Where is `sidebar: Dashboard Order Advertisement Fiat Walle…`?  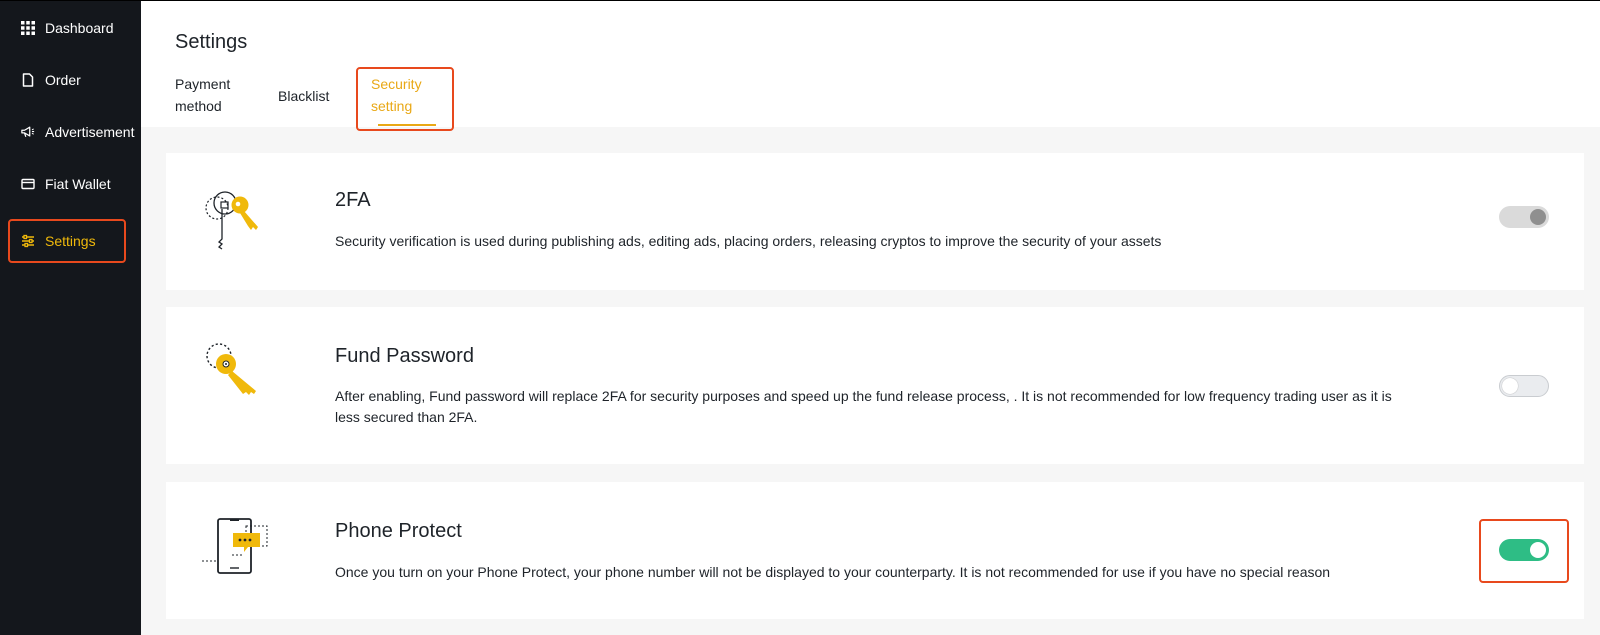 sidebar: Dashboard Order Advertisement Fiat Walle… is located at coordinates (70, 317).